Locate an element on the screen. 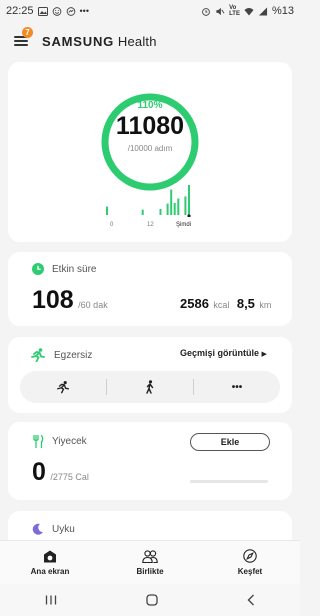 This screenshot has height=616, width=320. nav-home-label: Ana ekran is located at coordinates (50, 571).